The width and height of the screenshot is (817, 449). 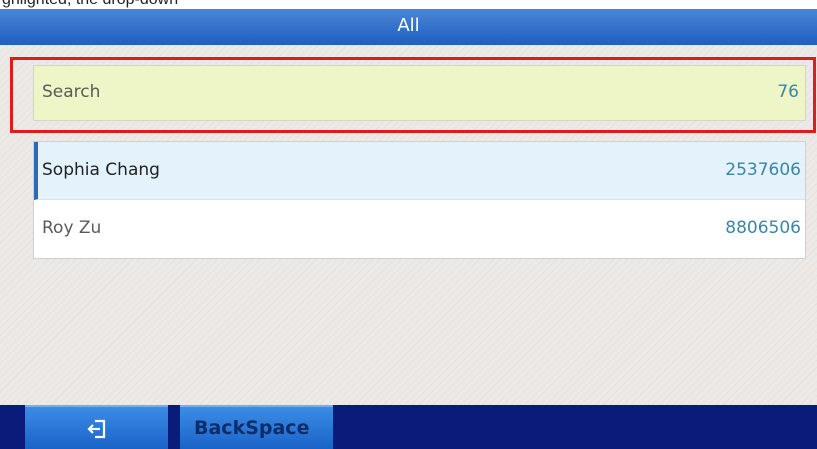 I want to click on softkey-bar: BackSpace, so click(x=408, y=427).